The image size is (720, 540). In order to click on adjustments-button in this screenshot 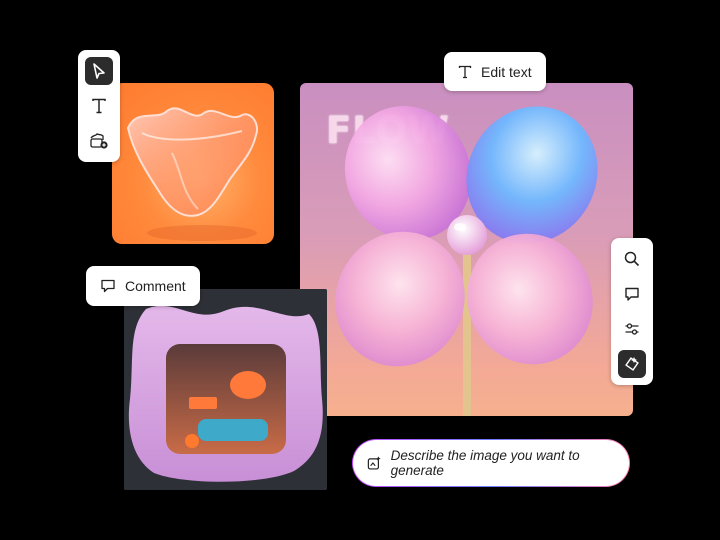, I will do `click(632, 329)`.